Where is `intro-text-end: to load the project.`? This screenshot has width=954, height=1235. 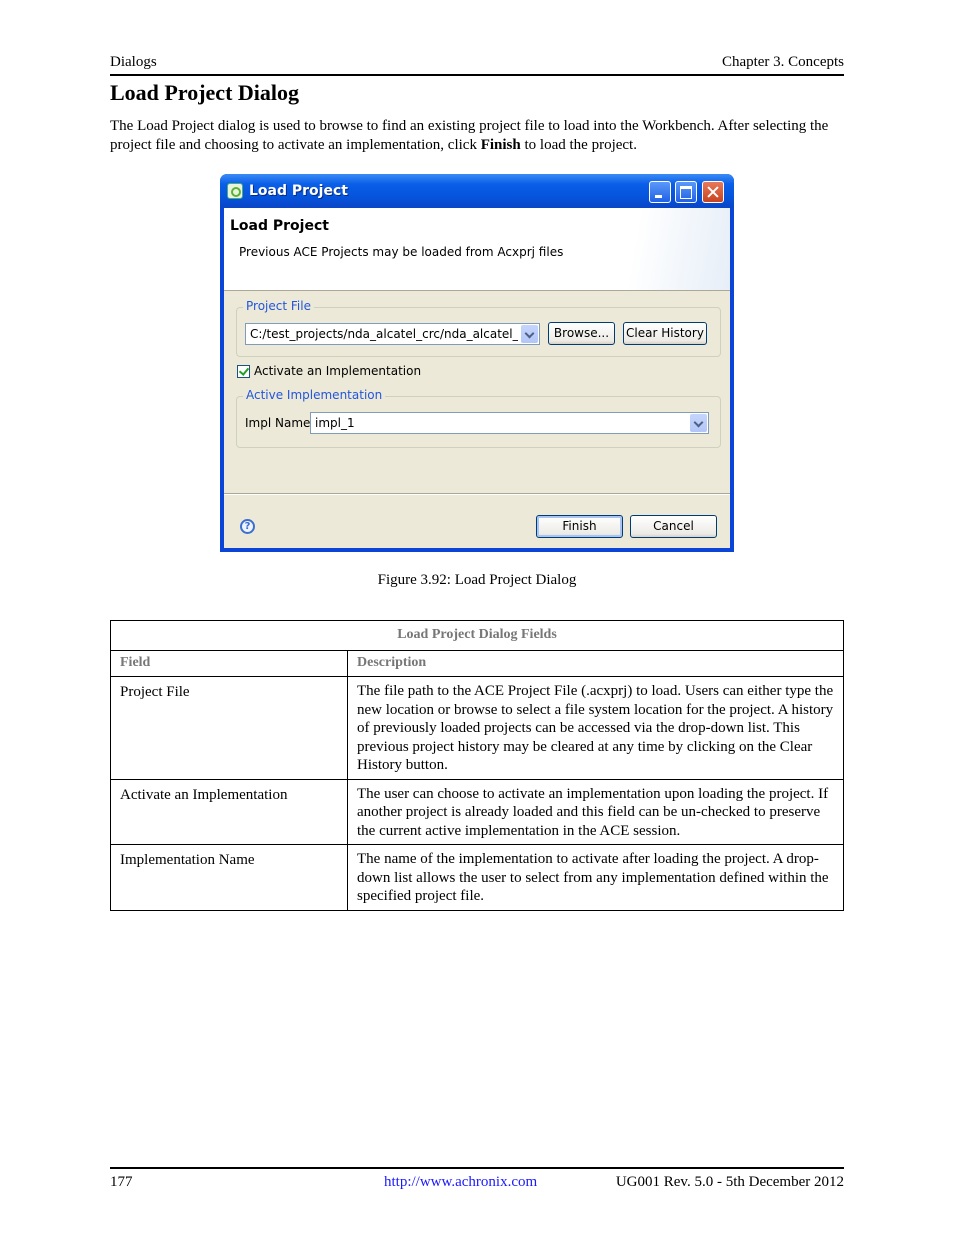
intro-text-end: to load the project. is located at coordinates (578, 145).